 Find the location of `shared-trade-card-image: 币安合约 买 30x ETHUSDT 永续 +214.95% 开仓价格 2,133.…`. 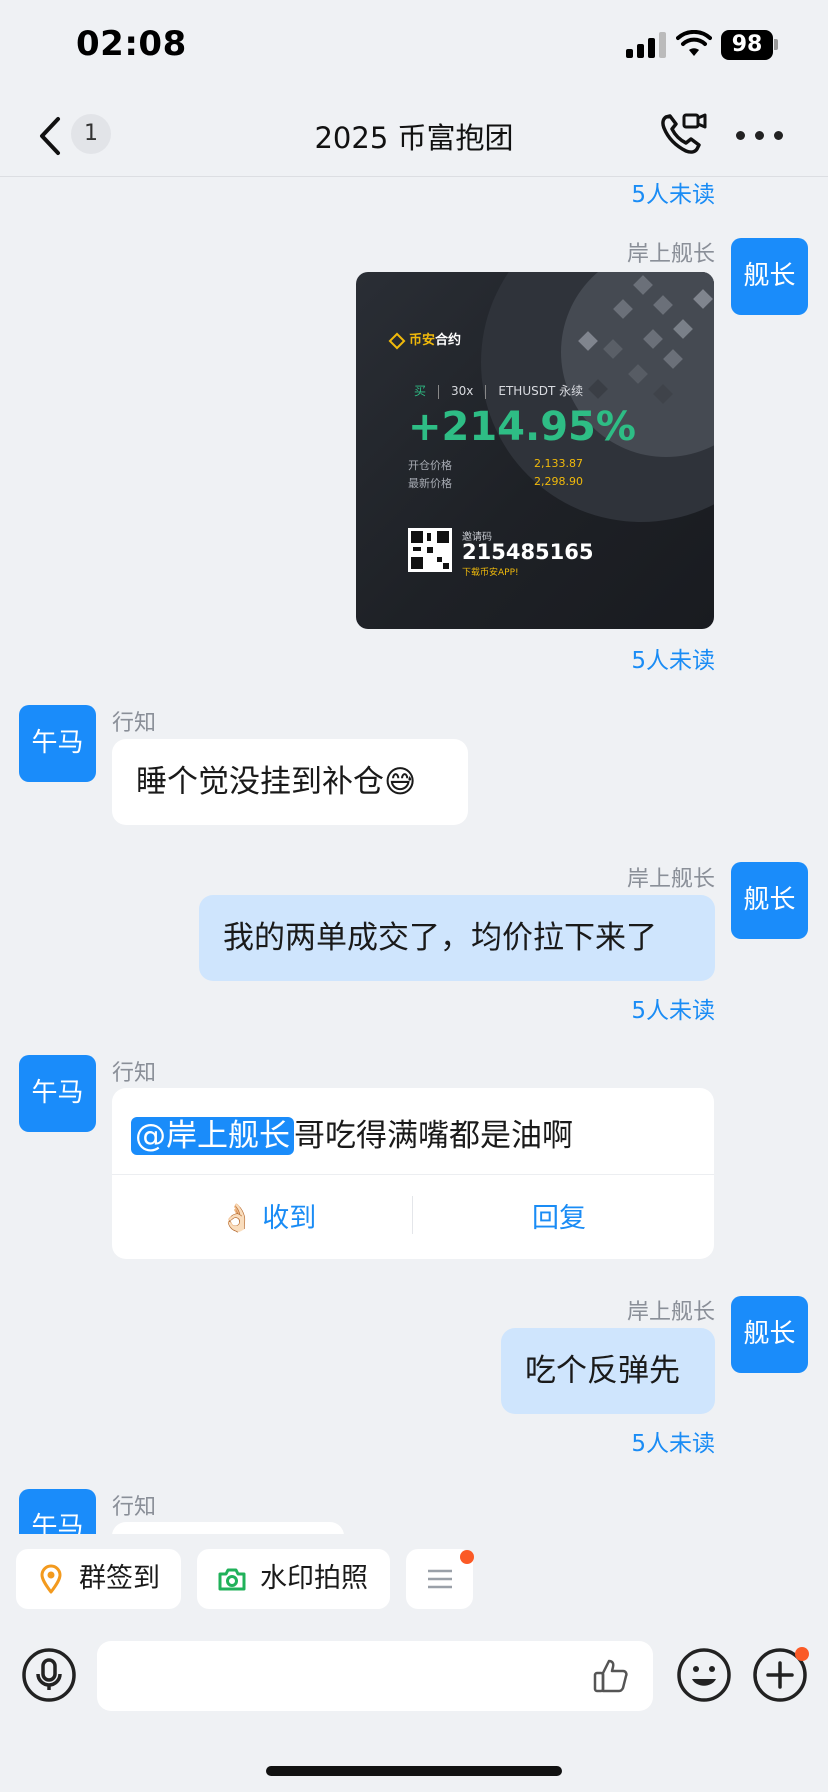

shared-trade-card-image: 币安合约 买 30x ETHUSDT 永续 +214.95% 开仓价格 2,133.… is located at coordinates (535, 450).